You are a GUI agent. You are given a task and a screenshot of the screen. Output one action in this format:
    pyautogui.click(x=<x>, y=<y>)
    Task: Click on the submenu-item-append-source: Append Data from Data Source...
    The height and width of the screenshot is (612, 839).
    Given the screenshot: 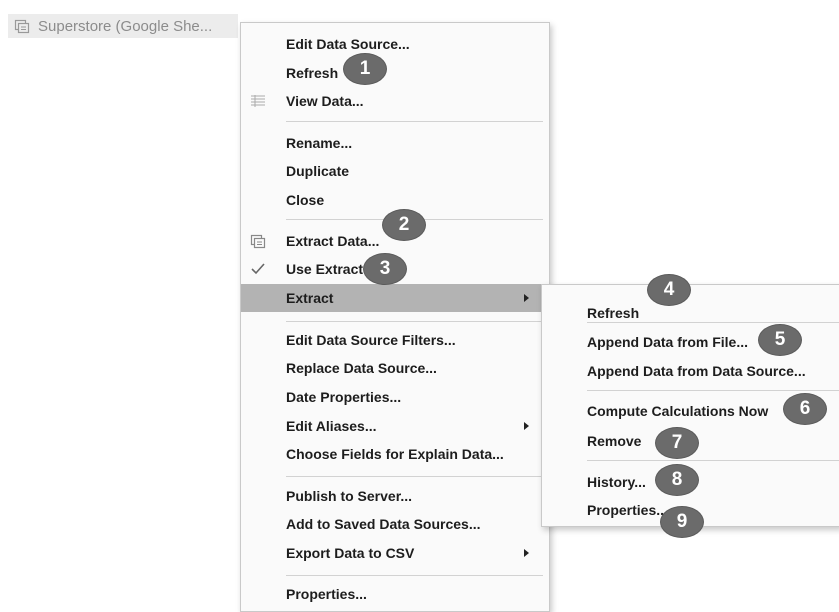 What is the action you would take?
    pyautogui.click(x=690, y=371)
    